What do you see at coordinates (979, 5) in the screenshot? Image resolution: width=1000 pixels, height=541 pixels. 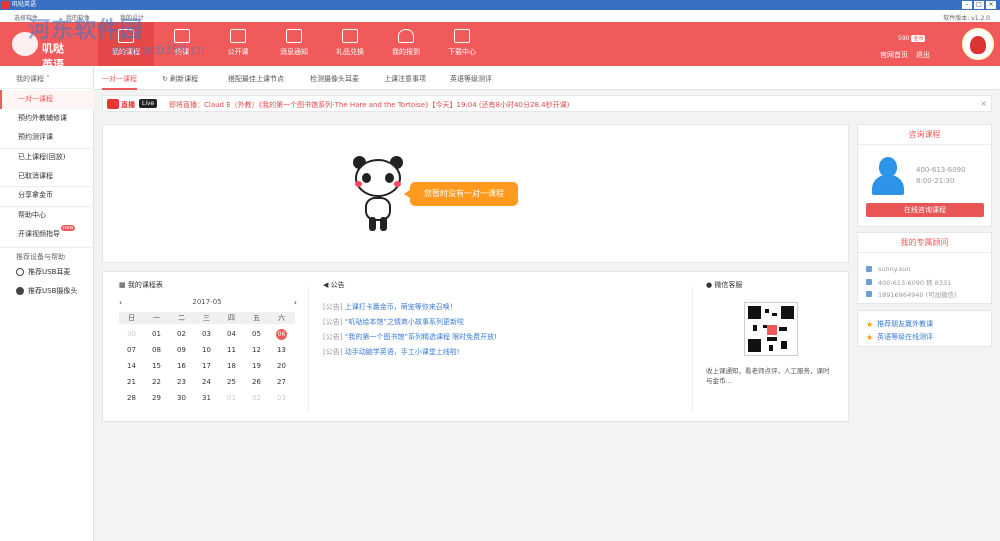 I see `maximize-button: □` at bounding box center [979, 5].